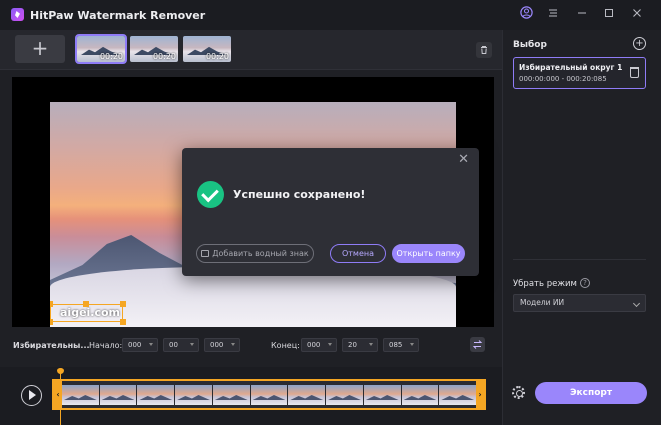 The width and height of the screenshot is (661, 425). I want to click on trim-end-handle: ›, so click(480, 394).